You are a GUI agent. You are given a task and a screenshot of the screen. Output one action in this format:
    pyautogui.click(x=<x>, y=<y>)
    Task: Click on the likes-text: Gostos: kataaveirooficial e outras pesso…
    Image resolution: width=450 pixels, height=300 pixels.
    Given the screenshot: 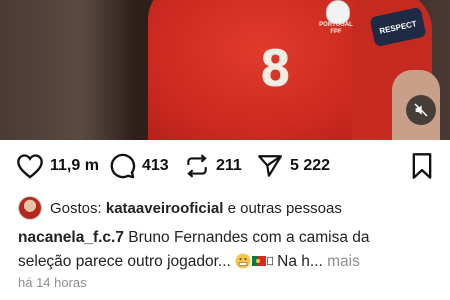 What is the action you would take?
    pyautogui.click(x=196, y=208)
    